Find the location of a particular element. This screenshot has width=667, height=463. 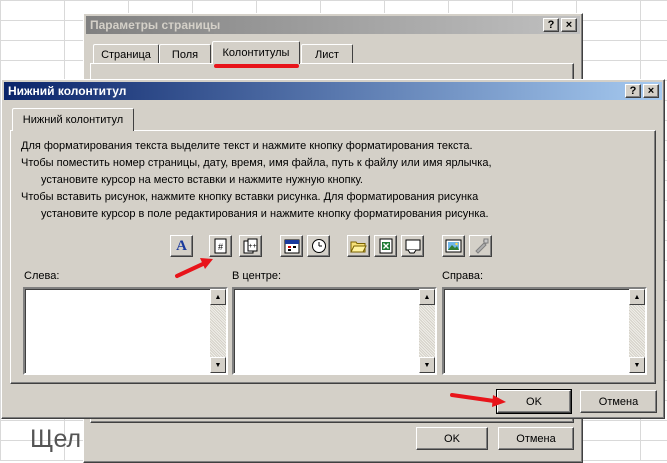

background-caption: Щел is located at coordinates (56, 439).